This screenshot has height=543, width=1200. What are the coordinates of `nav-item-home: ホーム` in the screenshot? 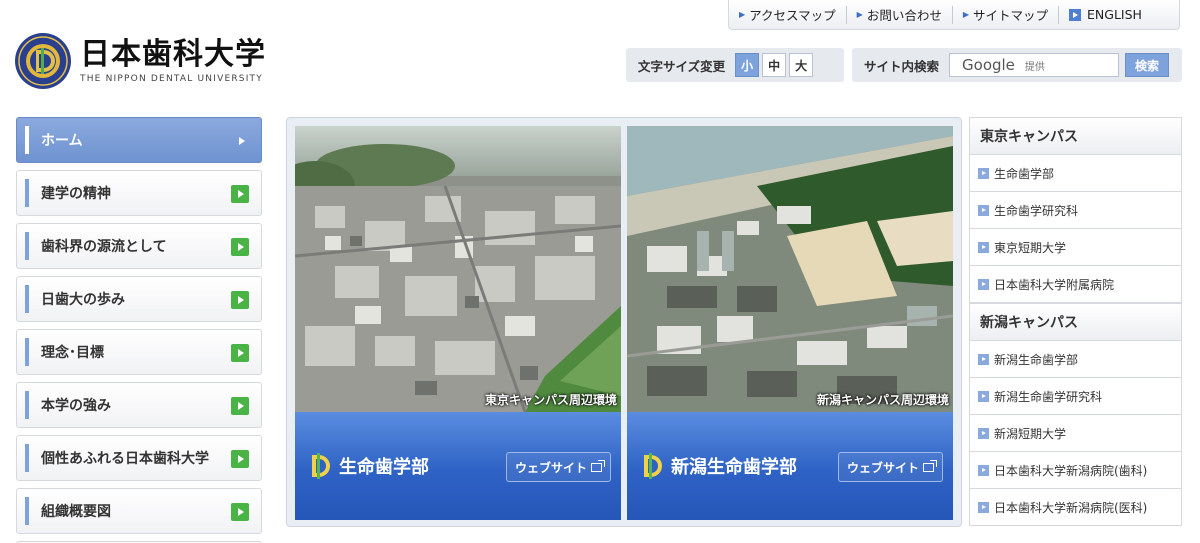 It's located at (139, 140).